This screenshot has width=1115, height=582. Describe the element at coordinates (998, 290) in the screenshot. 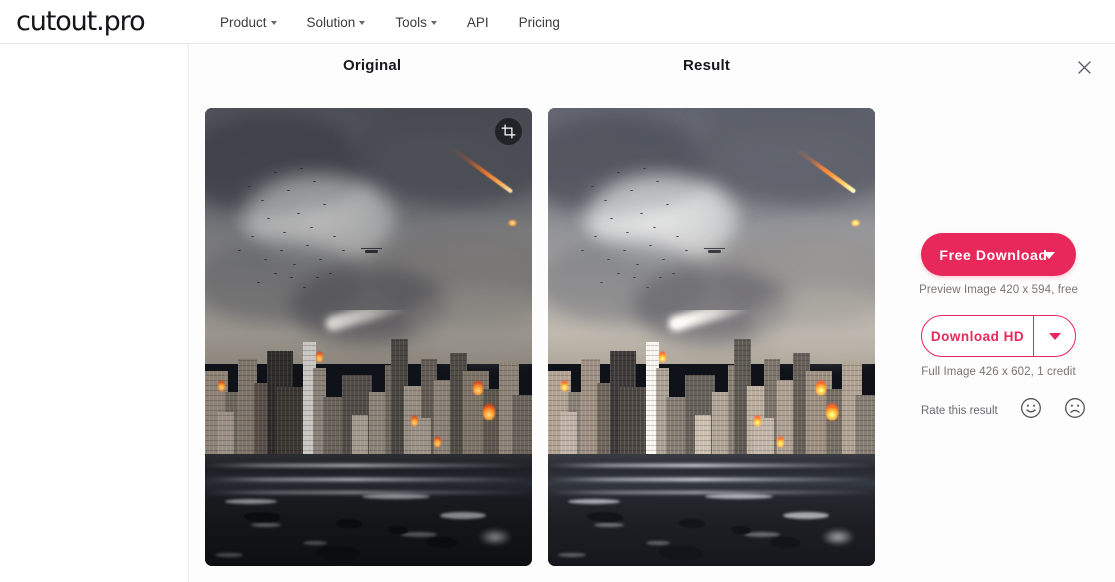

I see `free-download-caption: Preview Image 420 x 594, free` at that location.